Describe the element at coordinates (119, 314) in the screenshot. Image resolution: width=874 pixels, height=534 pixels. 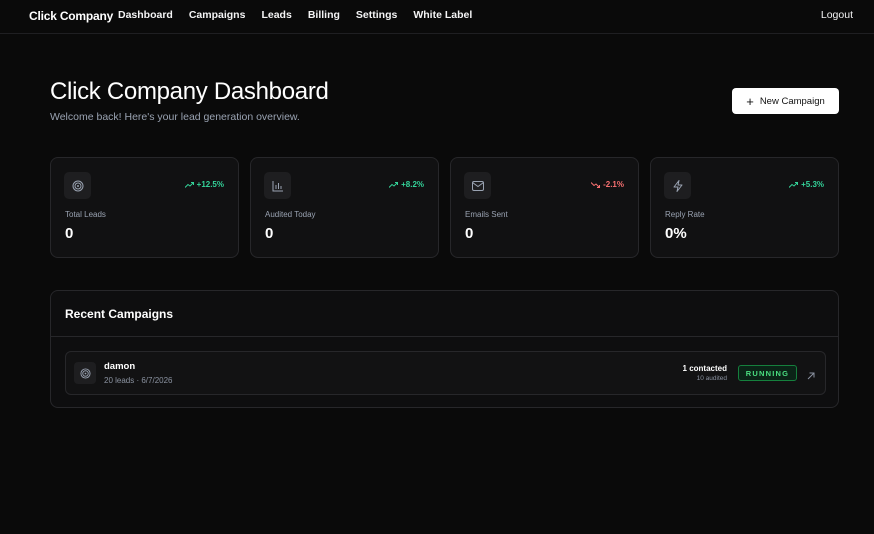
I see `panel-title: Recent Campaigns` at that location.